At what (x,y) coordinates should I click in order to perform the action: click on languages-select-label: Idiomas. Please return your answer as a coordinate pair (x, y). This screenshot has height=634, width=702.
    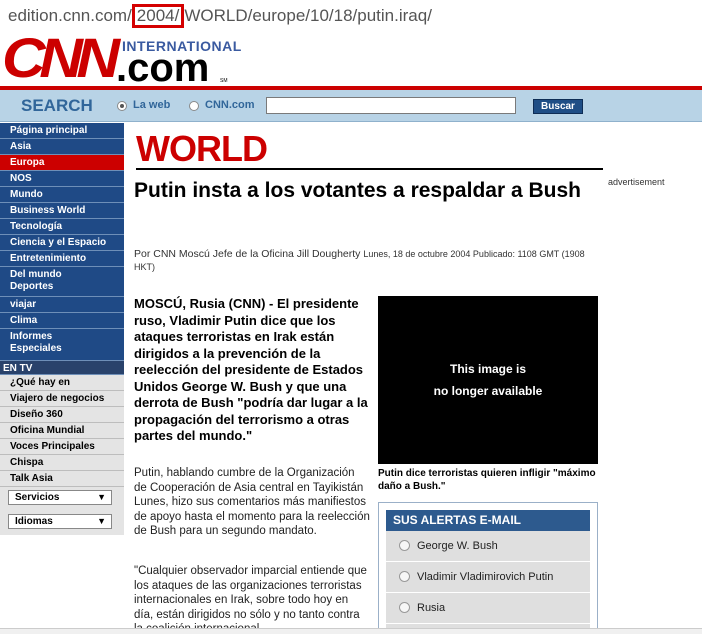
    Looking at the image, I should click on (34, 521).